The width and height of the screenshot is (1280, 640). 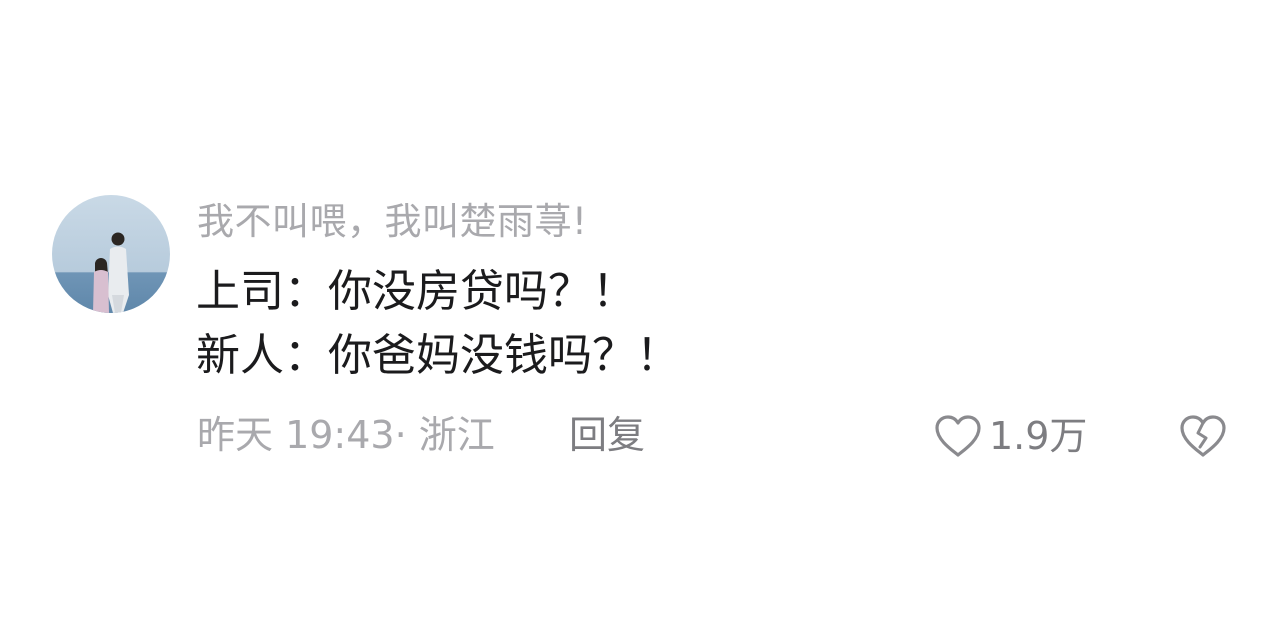 What do you see at coordinates (438, 355) in the screenshot?
I see `comment-line: 新人：你爸妈没钱吗？！` at bounding box center [438, 355].